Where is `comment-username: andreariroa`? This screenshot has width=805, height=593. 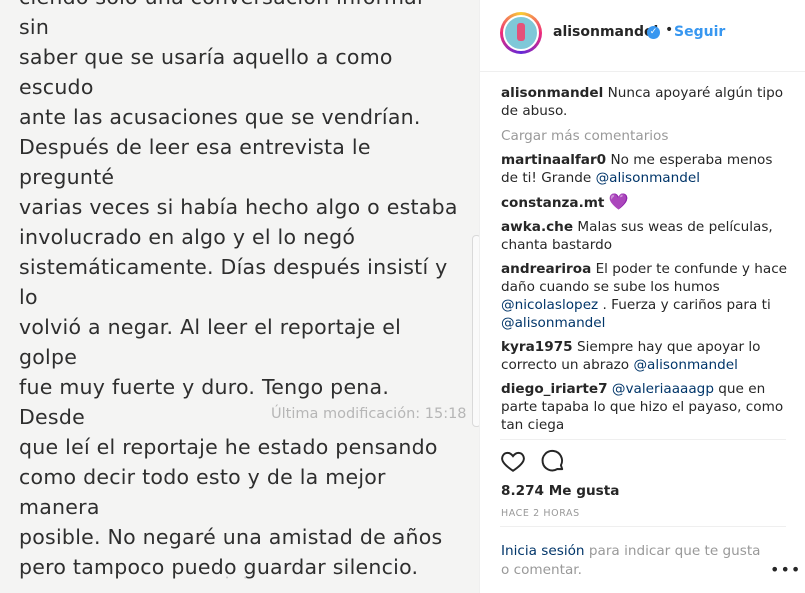 comment-username: andreariroa is located at coordinates (546, 269).